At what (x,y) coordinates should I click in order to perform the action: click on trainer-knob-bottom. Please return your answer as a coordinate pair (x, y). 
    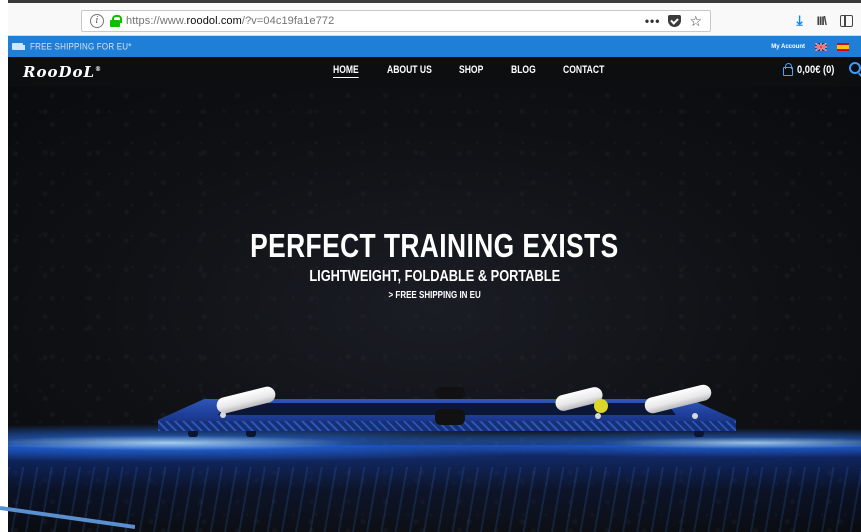
    Looking at the image, I should click on (450, 417).